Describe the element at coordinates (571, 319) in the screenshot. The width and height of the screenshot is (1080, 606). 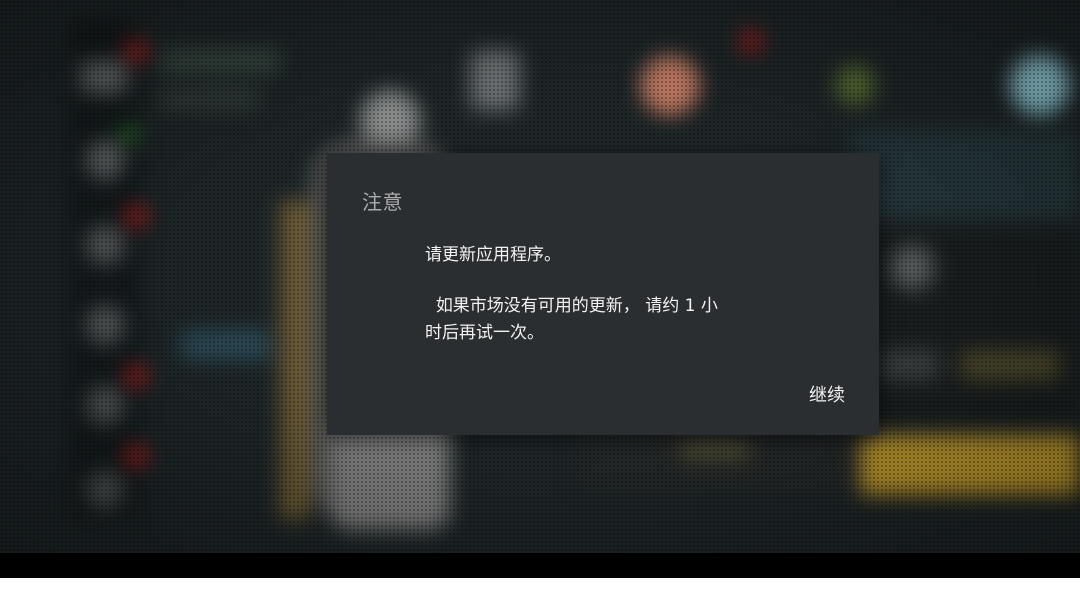
I see `dialog-message-retry: 如果市场没有可用的更新， 请约 1 小时后再试一次。` at that location.